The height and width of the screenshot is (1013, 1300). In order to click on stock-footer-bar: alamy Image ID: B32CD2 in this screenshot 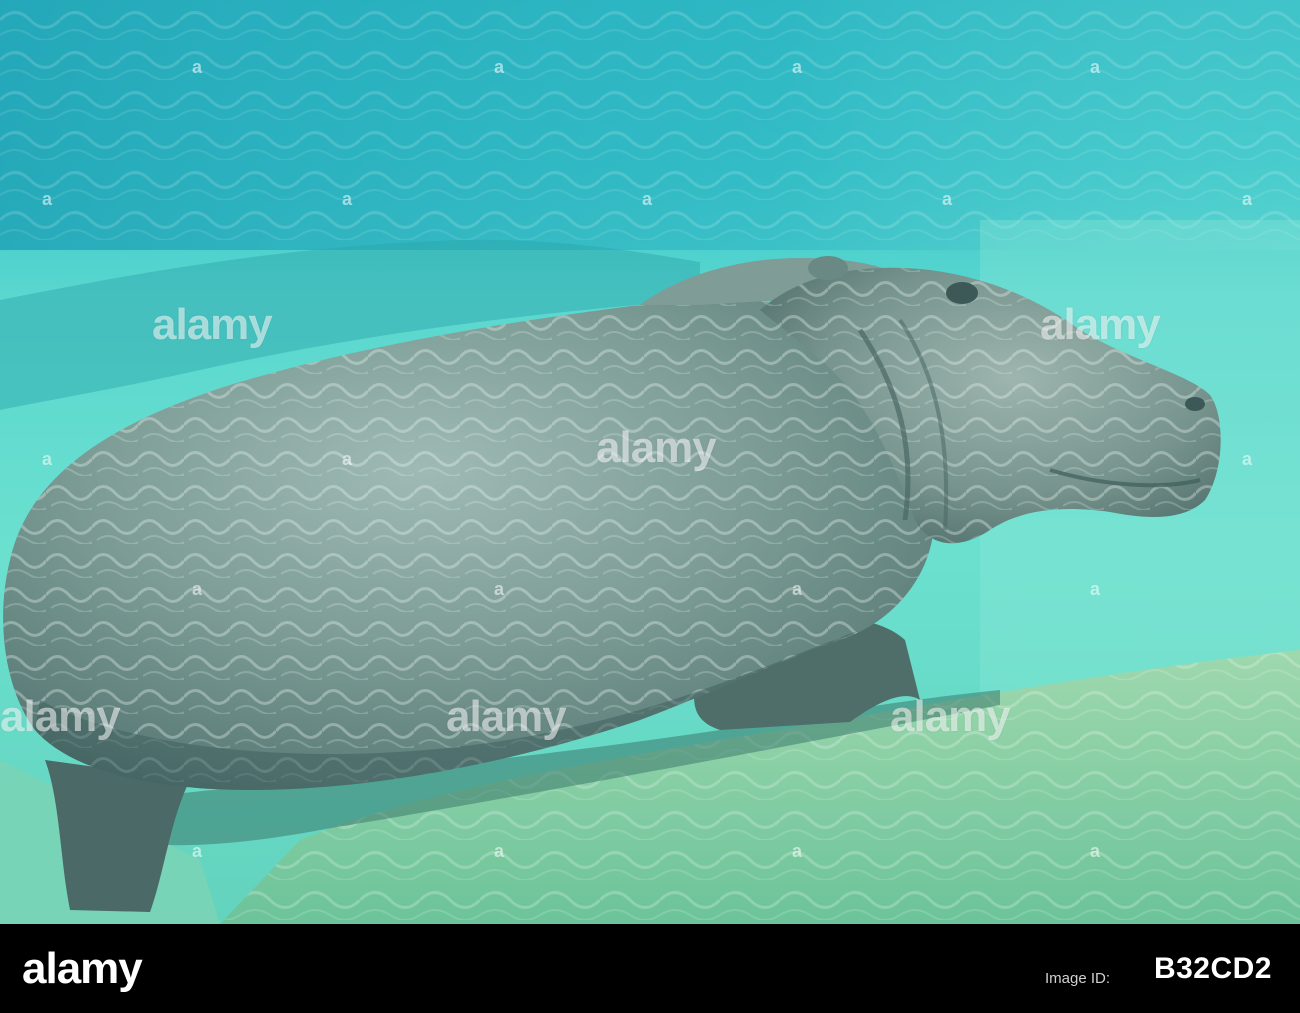, I will do `click(650, 968)`.